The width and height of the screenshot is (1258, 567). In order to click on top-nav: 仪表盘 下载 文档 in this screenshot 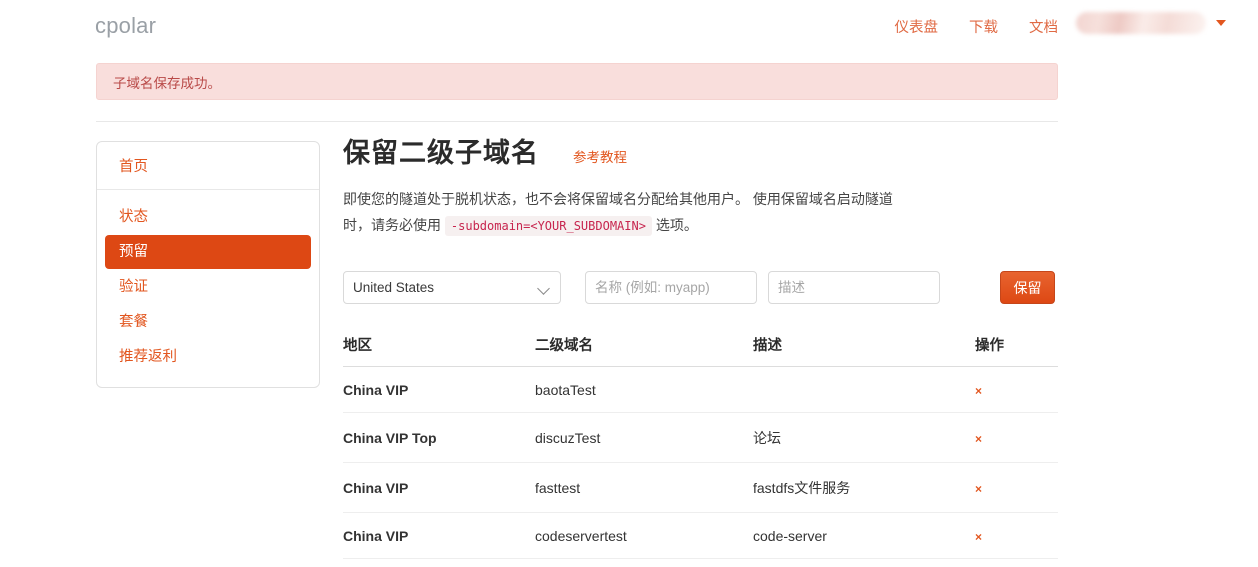, I will do `click(977, 26)`.